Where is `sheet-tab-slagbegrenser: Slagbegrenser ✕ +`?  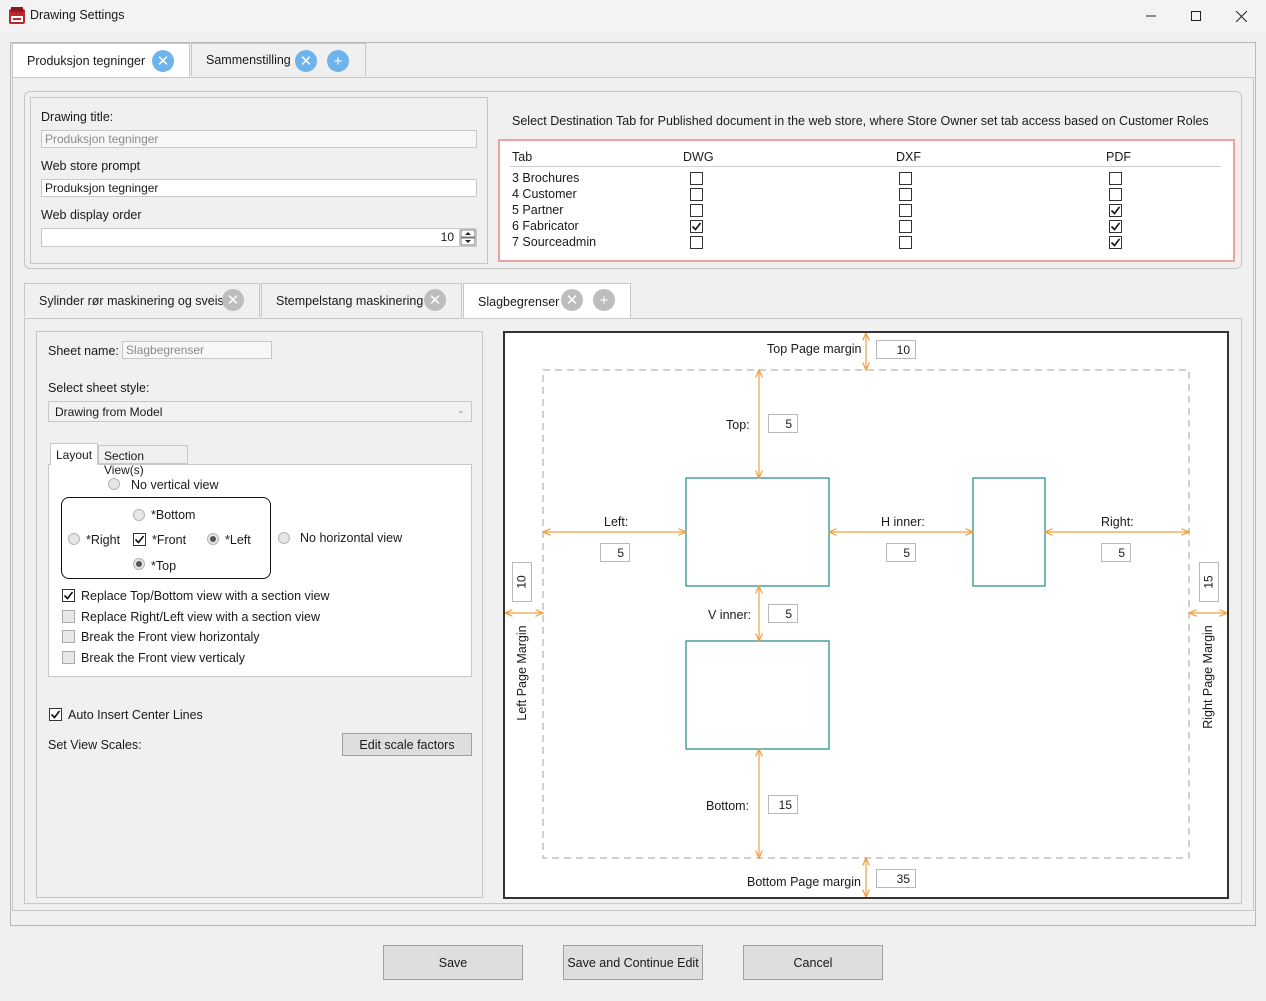 sheet-tab-slagbegrenser: Slagbegrenser ✕ + is located at coordinates (547, 301).